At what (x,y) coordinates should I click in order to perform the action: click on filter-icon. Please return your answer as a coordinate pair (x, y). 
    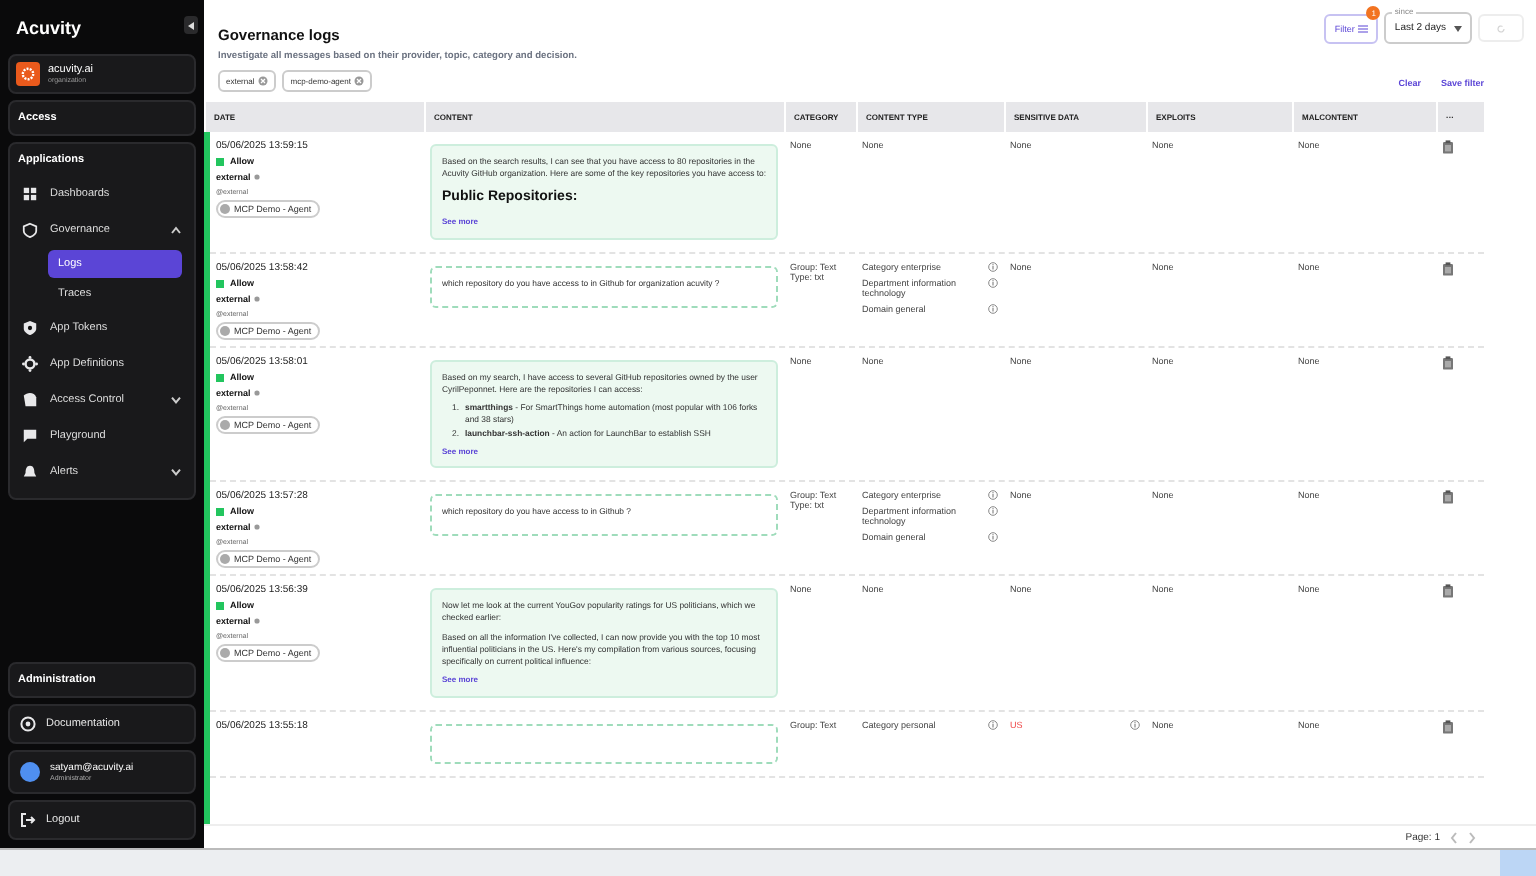
    Looking at the image, I should click on (1363, 28).